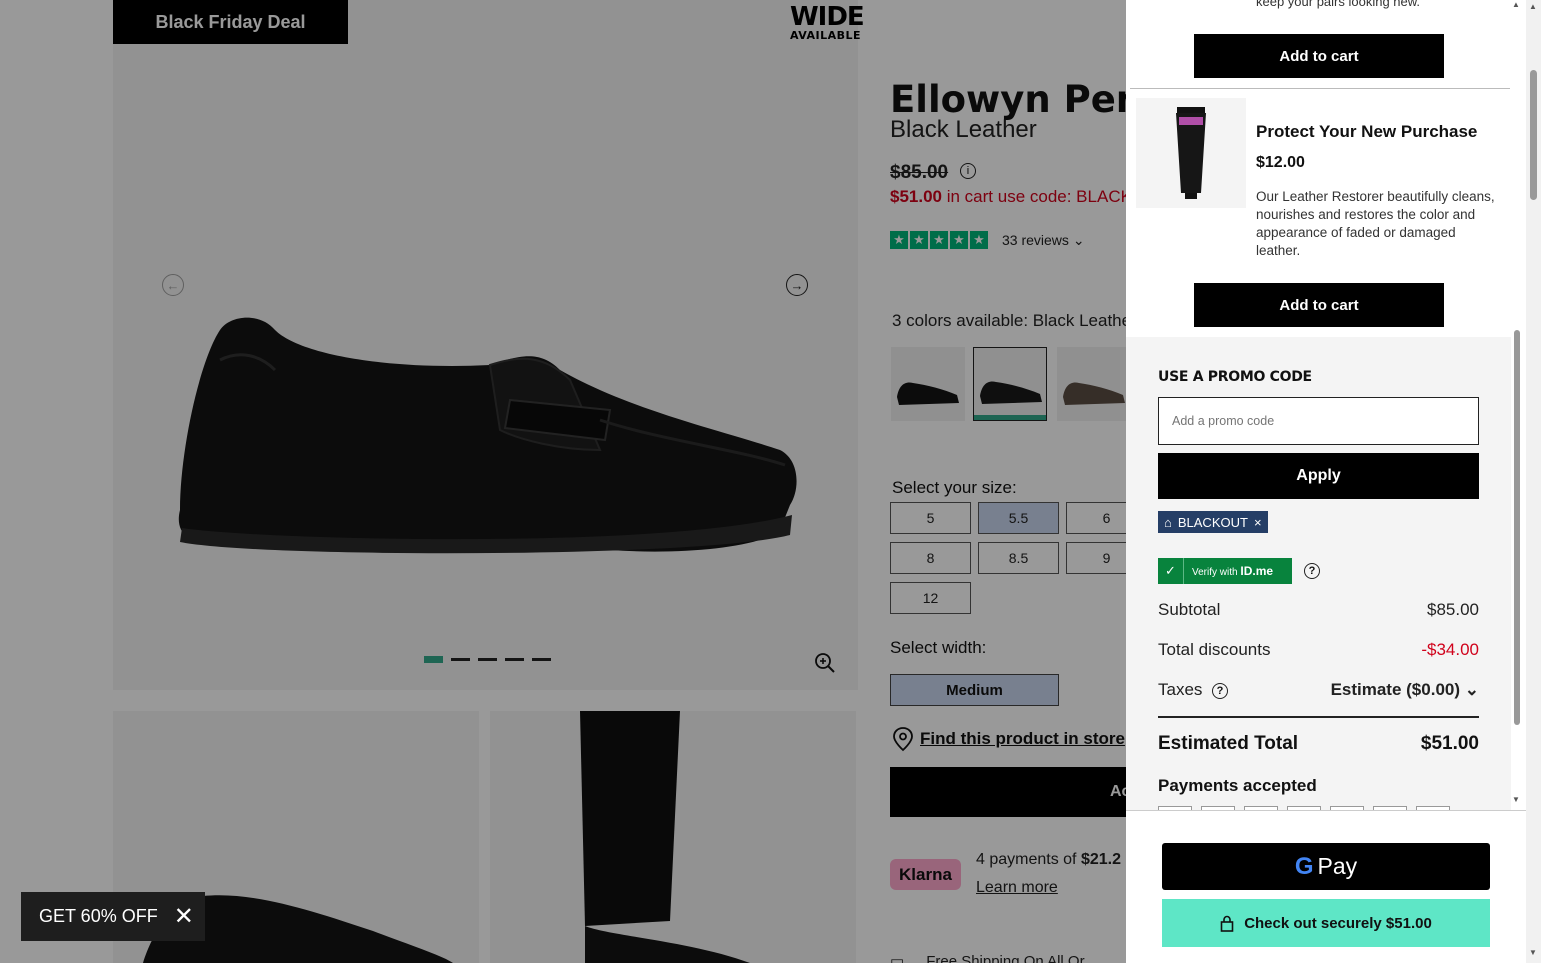 Image resolution: width=1541 pixels, height=963 pixels. What do you see at coordinates (1318, 717) in the screenshot?
I see `summary-divider` at bounding box center [1318, 717].